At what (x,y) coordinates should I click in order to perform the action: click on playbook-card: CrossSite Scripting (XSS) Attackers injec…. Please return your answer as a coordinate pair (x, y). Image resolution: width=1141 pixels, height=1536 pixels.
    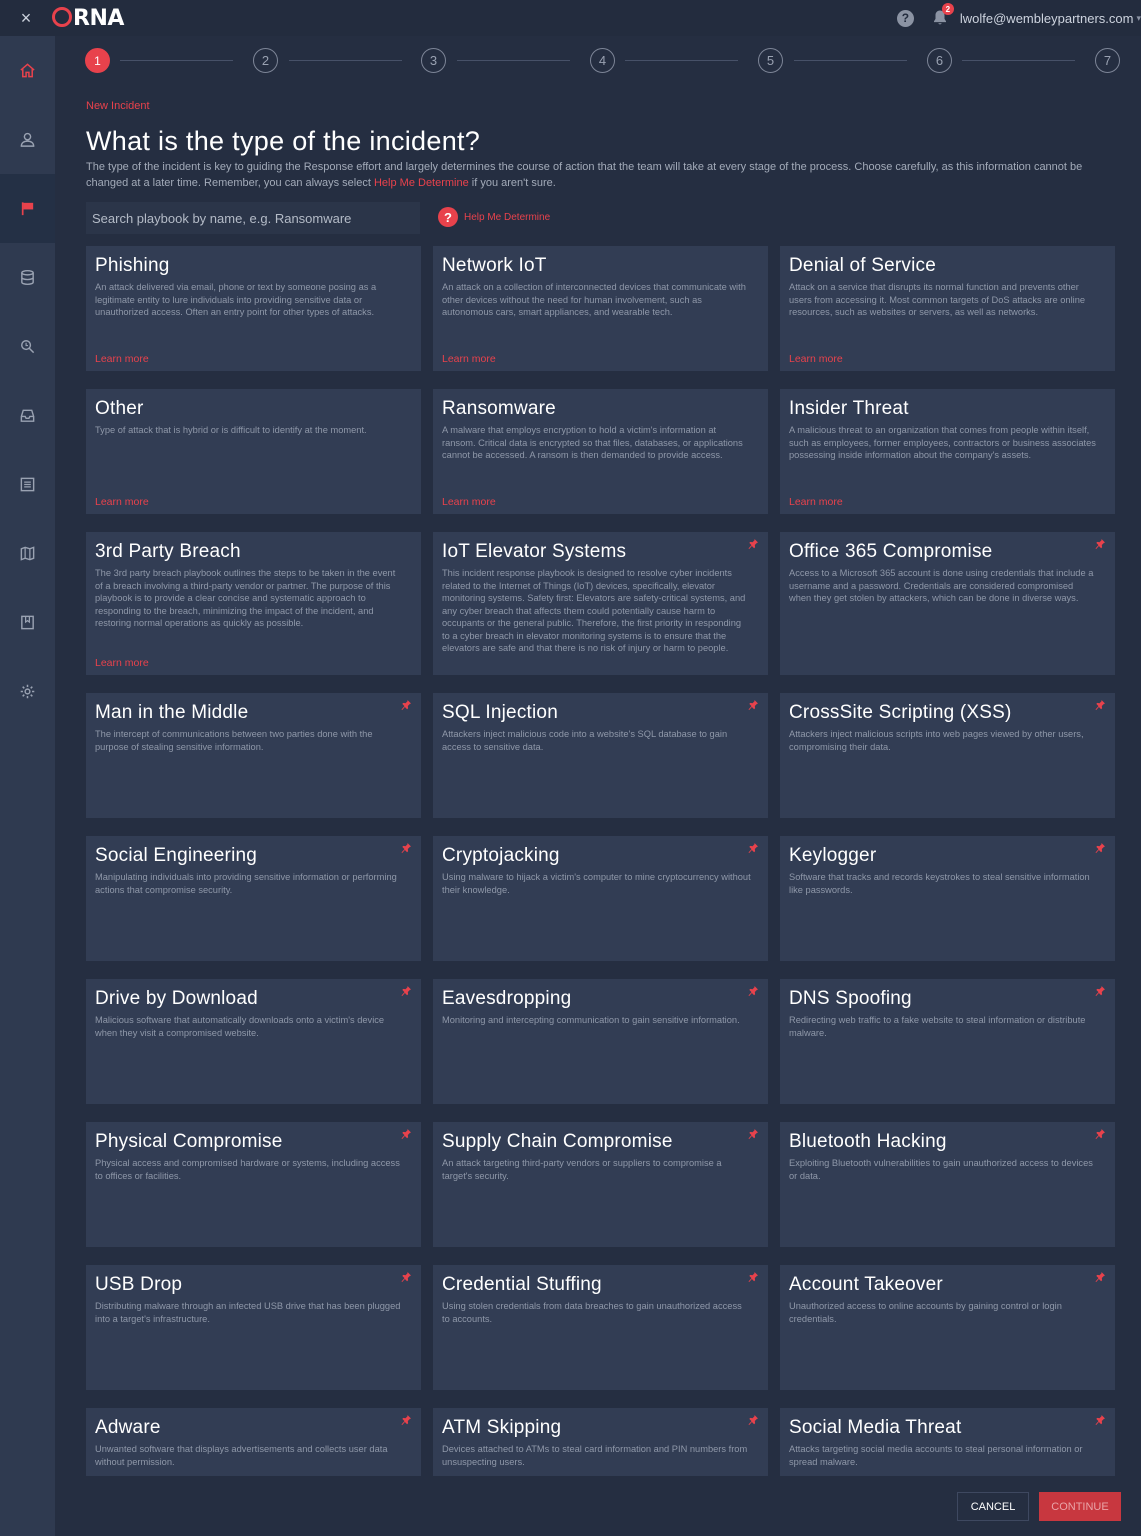
    Looking at the image, I should click on (947, 755).